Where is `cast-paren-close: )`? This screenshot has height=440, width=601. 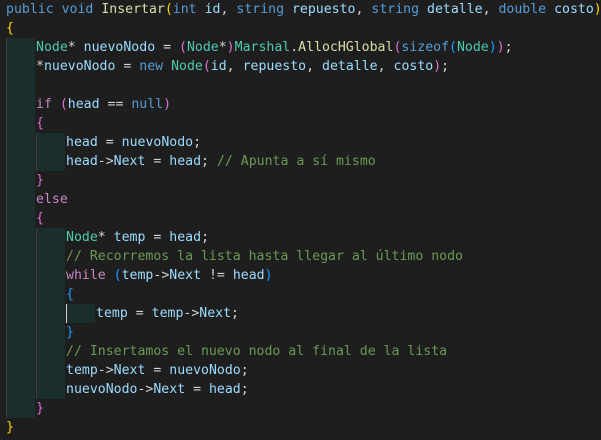
cast-paren-close: ) is located at coordinates (230, 47).